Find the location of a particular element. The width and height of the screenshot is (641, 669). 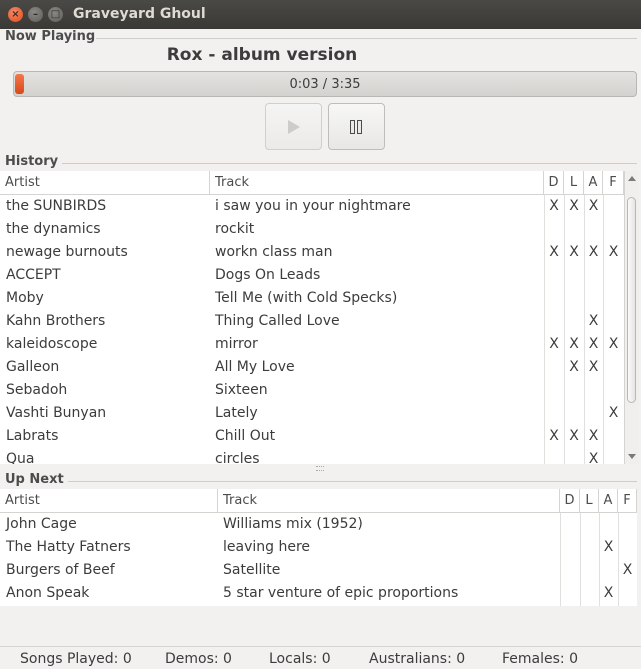

cell-track: leaving here is located at coordinates (267, 547).